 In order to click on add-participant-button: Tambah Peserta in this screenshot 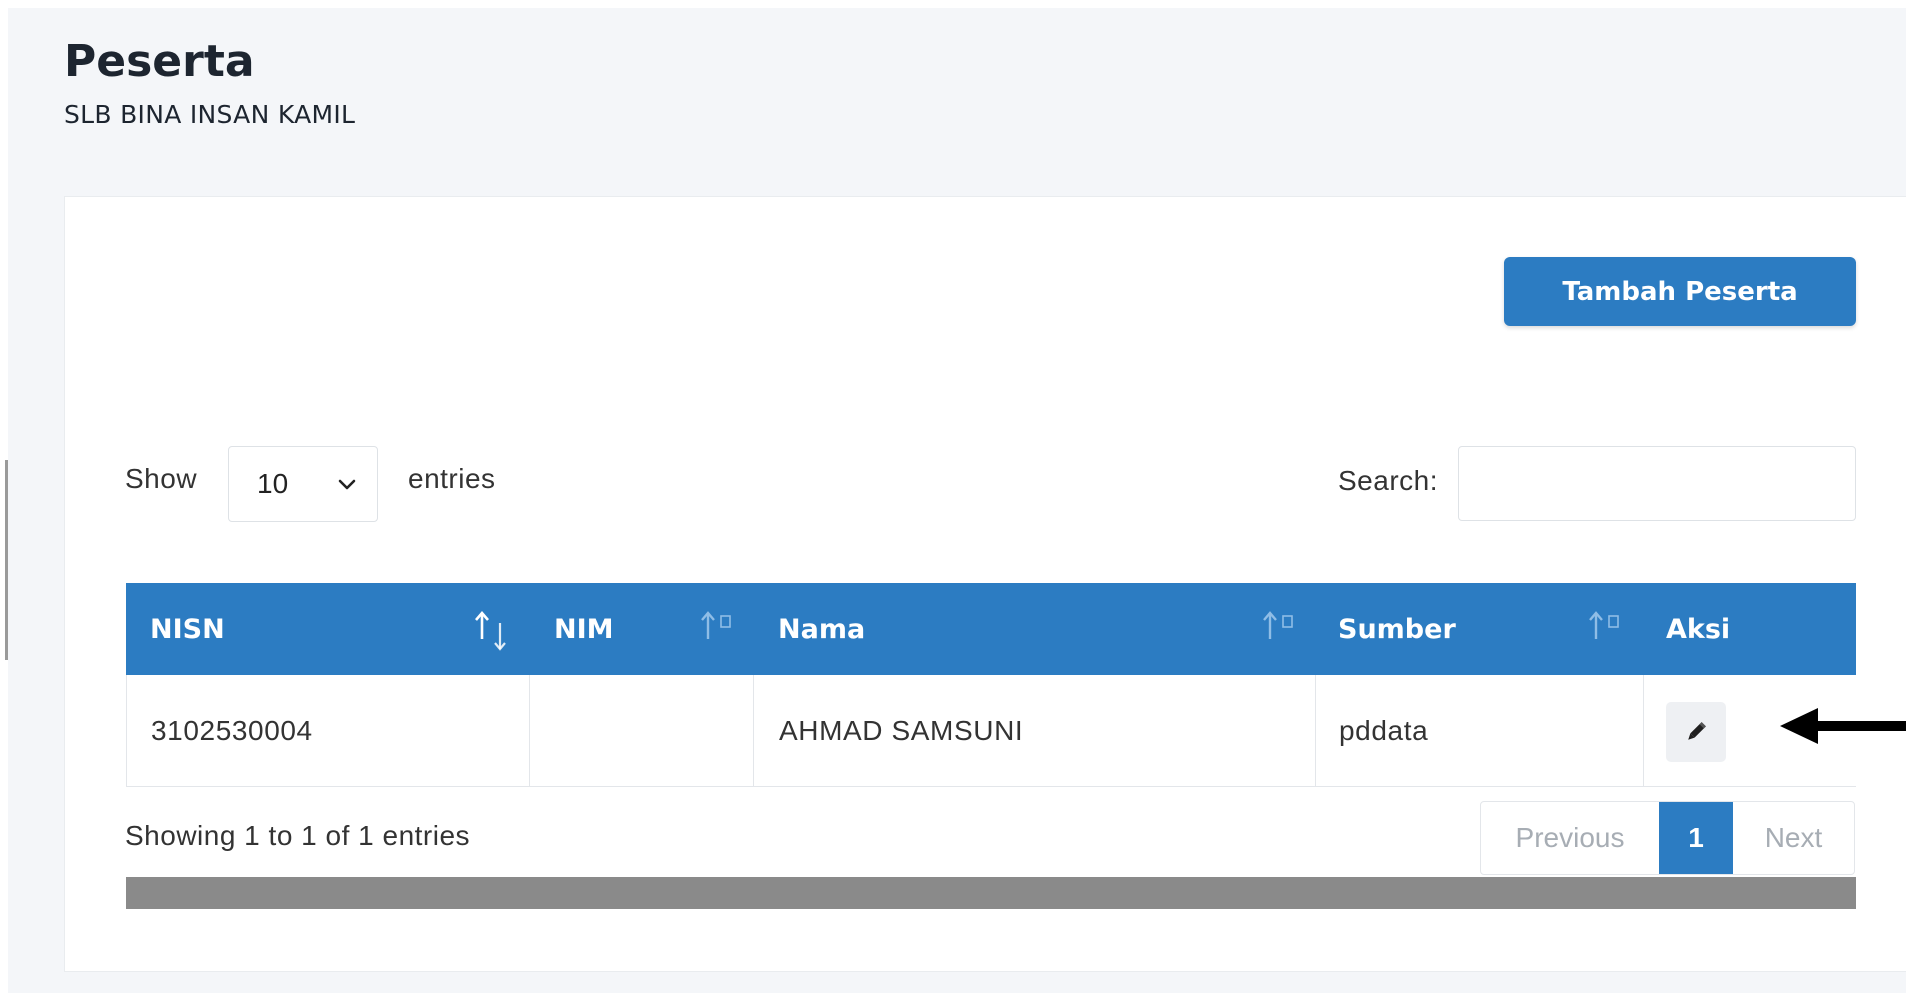, I will do `click(1680, 291)`.